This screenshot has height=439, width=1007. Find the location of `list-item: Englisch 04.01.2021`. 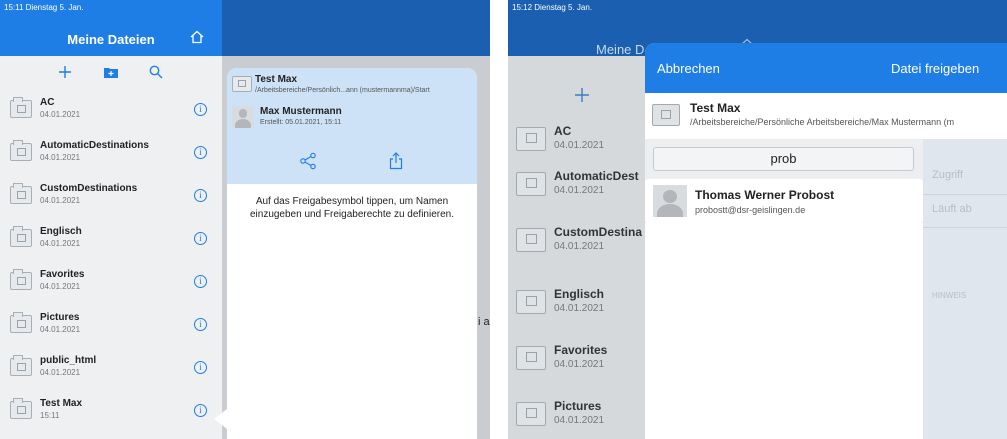

list-item: Englisch 04.01.2021 is located at coordinates (583, 300).